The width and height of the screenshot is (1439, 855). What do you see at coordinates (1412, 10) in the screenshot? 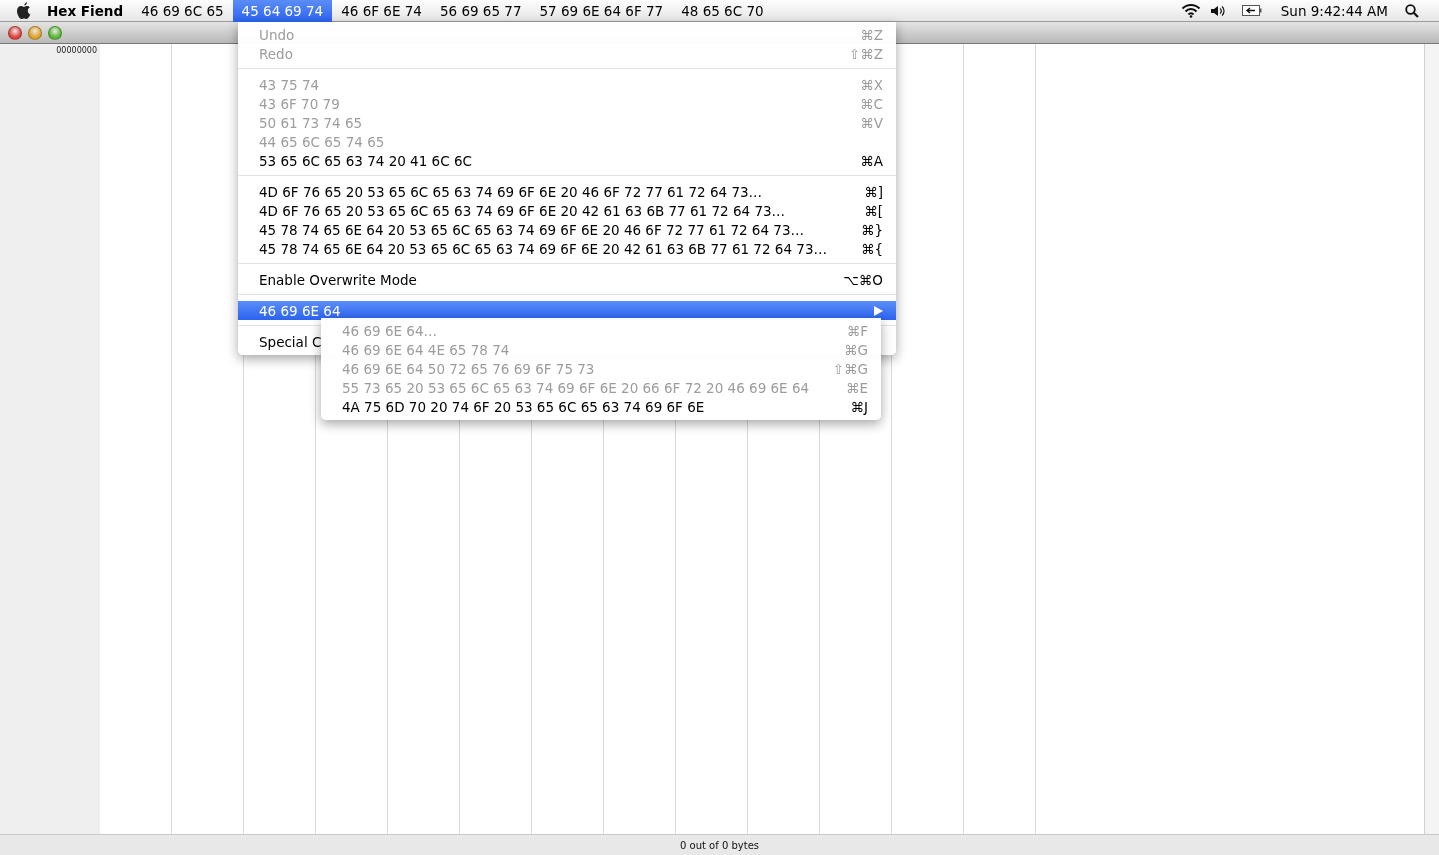
I see `search-icon` at bounding box center [1412, 10].